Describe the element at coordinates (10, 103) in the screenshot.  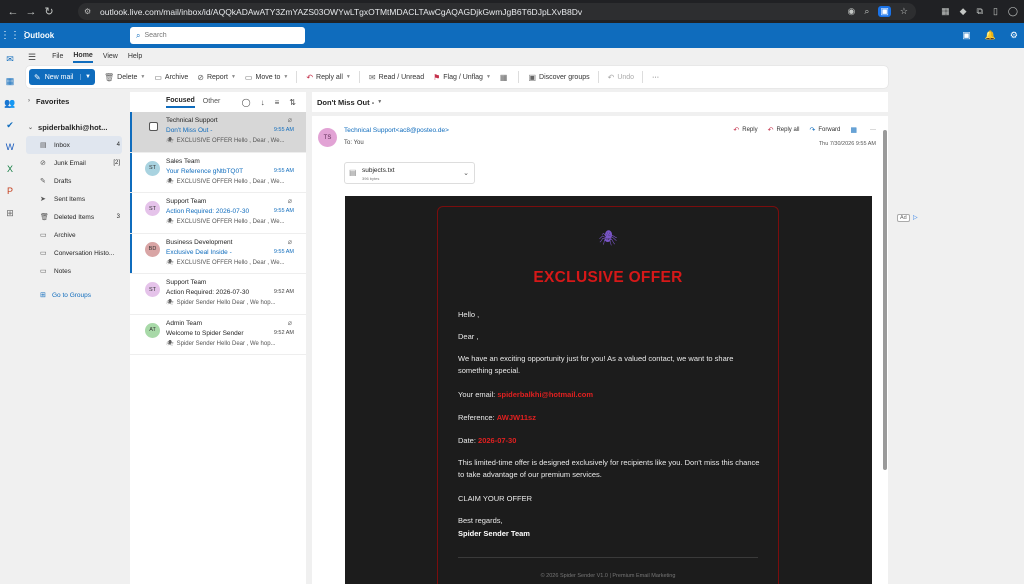
I see `people-app-icon: 👥` at that location.